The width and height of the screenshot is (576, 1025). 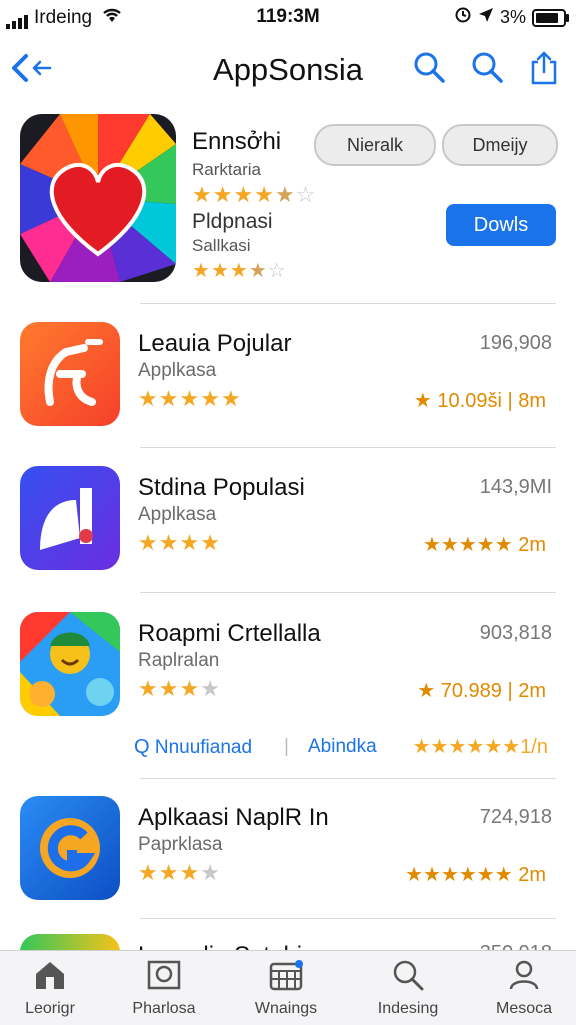 What do you see at coordinates (190, 398) in the screenshot?
I see `rating-stars: ★★★★★` at bounding box center [190, 398].